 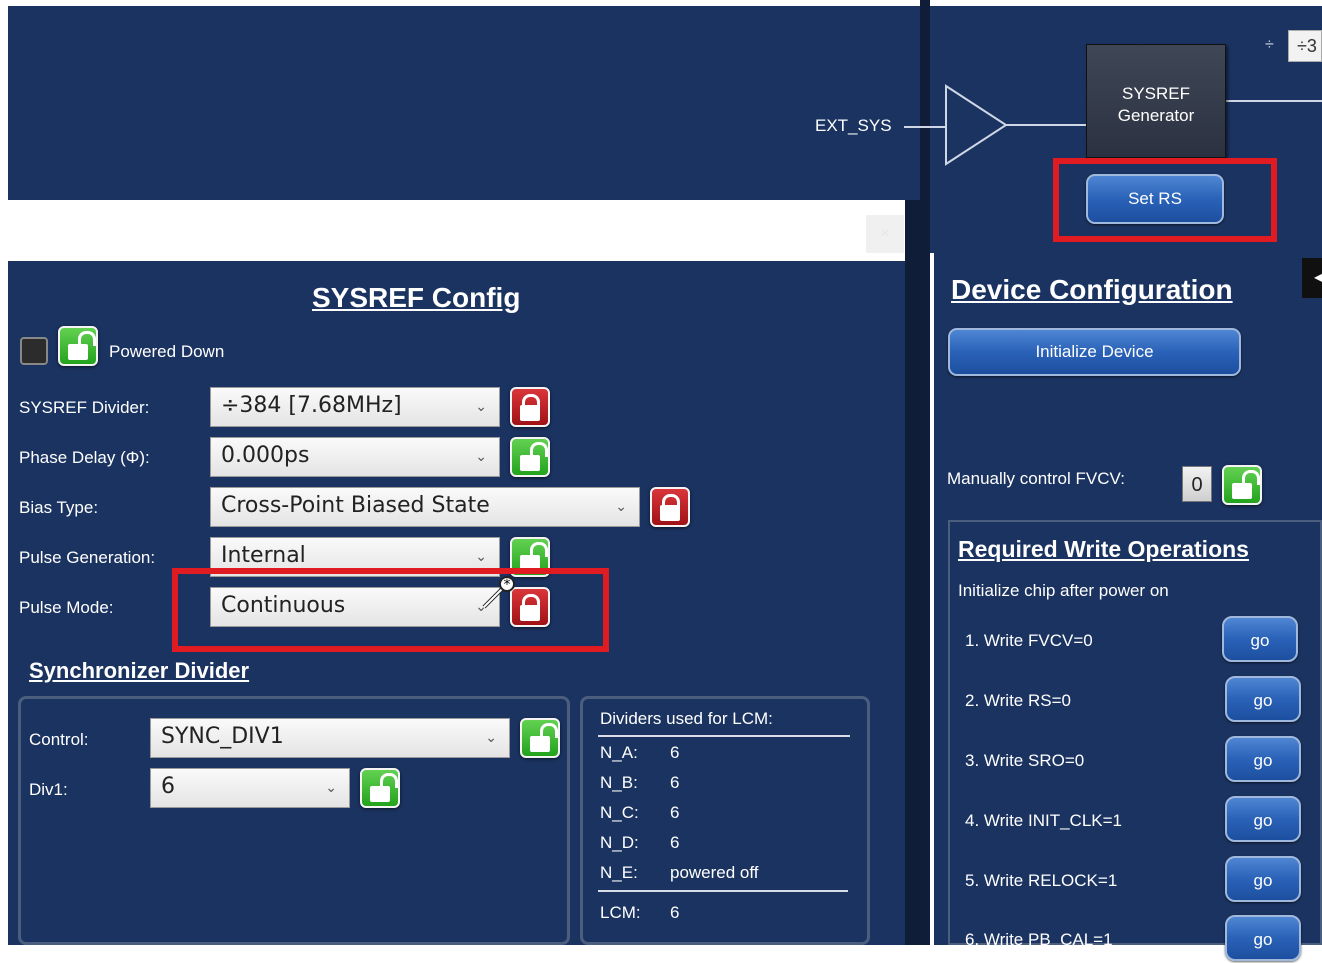 What do you see at coordinates (686, 718) in the screenshot?
I see `lcm-title: Dividers used for LCM:` at bounding box center [686, 718].